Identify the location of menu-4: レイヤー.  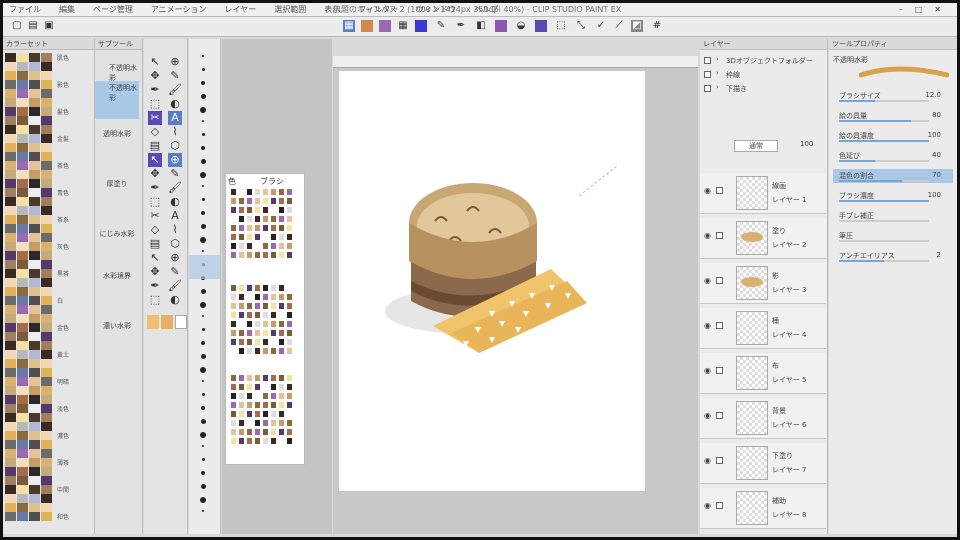
(241, 9).